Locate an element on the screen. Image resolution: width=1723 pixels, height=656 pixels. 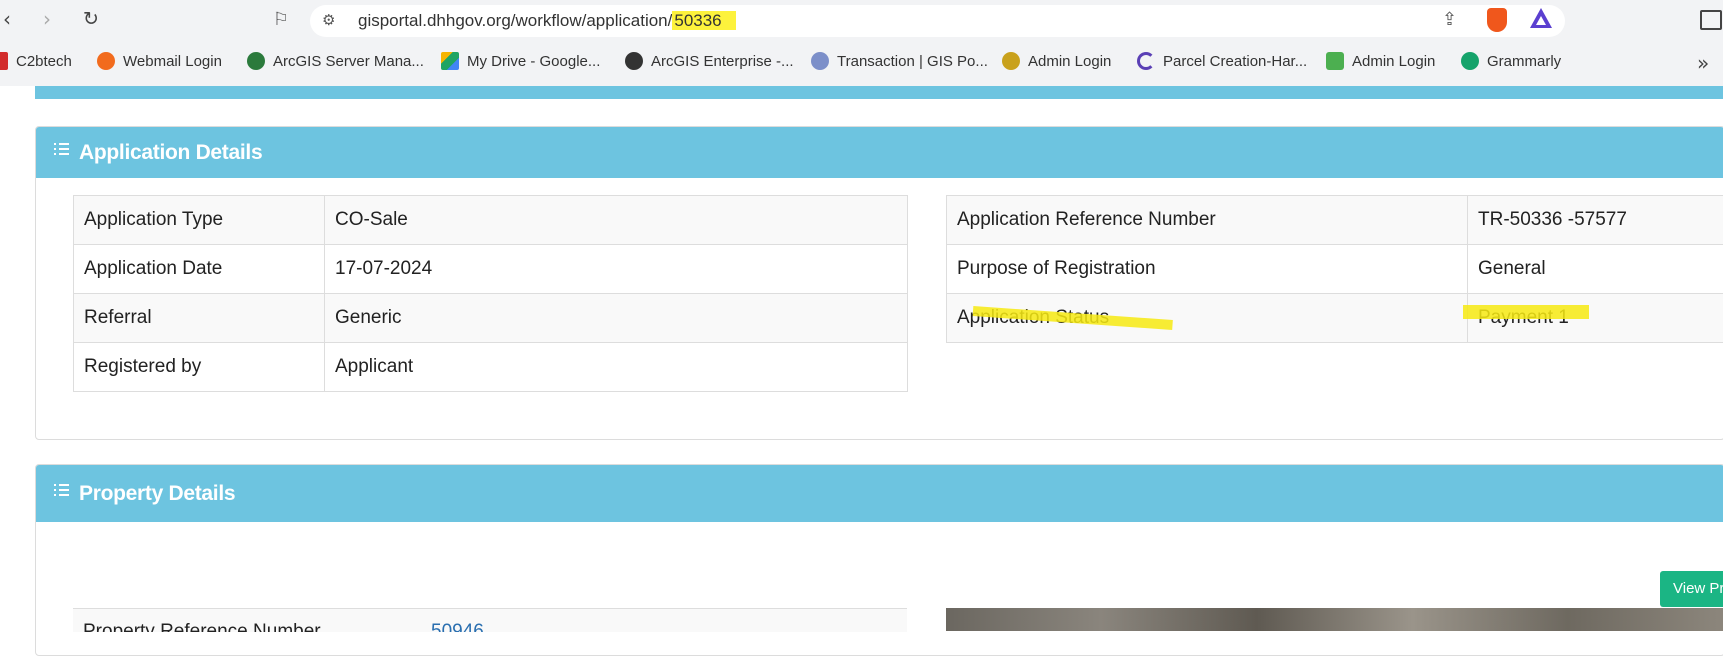
field-label: Referral is located at coordinates (199, 318).